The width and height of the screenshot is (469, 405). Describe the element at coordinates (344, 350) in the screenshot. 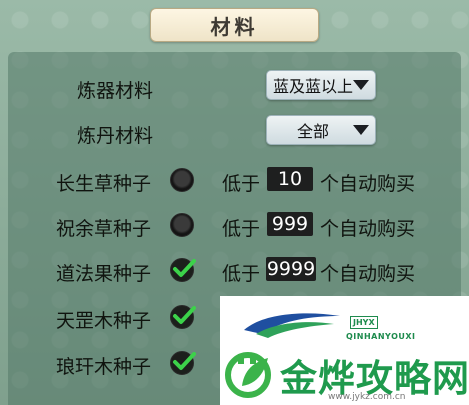

I see `watermark-overlay: JHYX QINHANYOUXI 金烨攻略网 www.jykz.com.cn` at that location.